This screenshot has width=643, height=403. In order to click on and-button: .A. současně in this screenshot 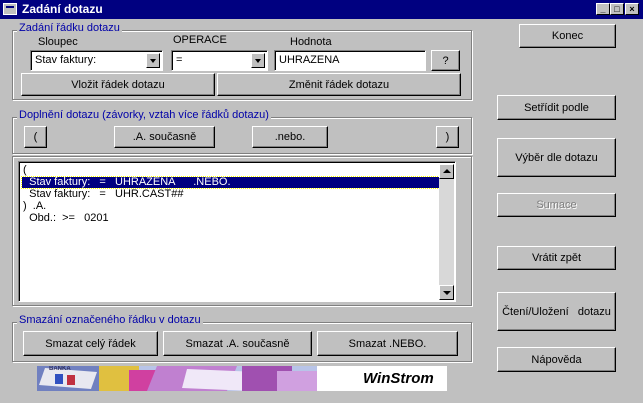, I will do `click(164, 137)`.